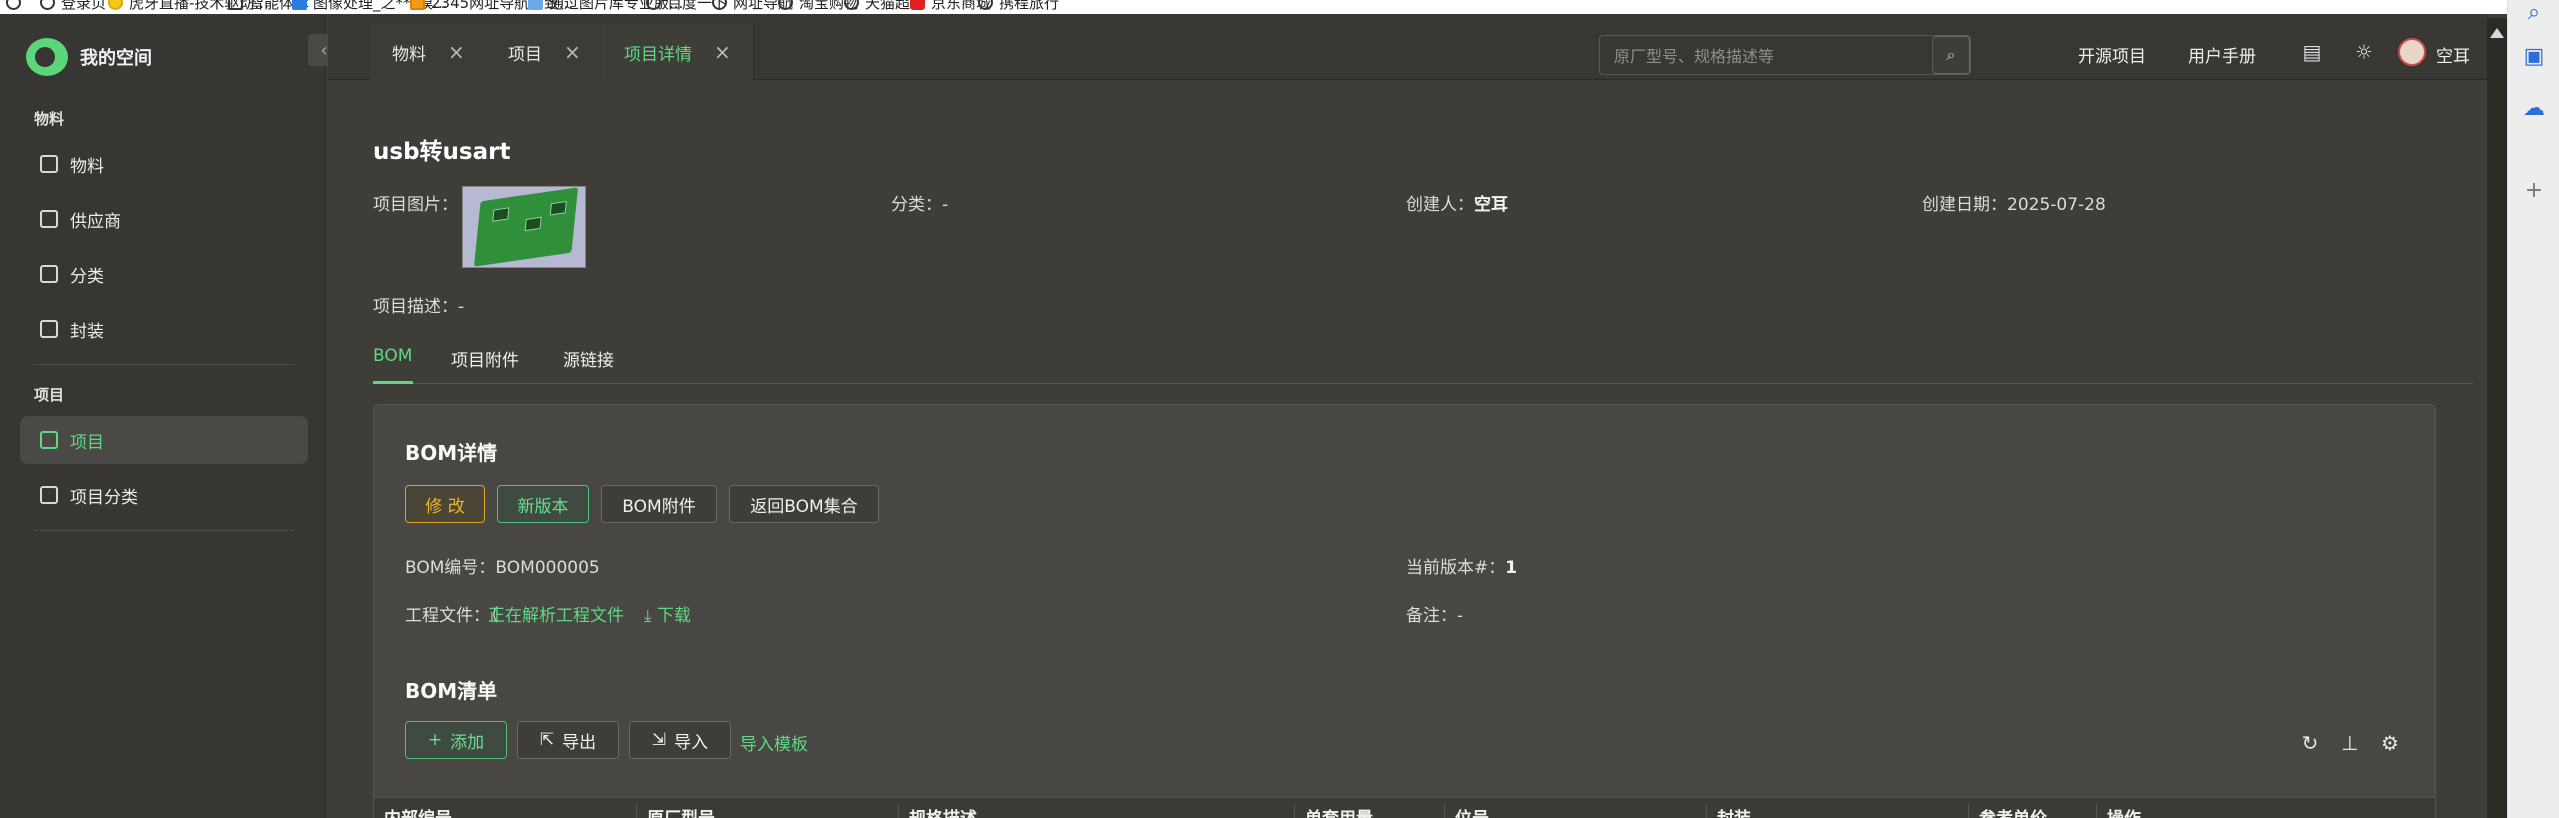  I want to click on edit-button: 修 改, so click(445, 504).